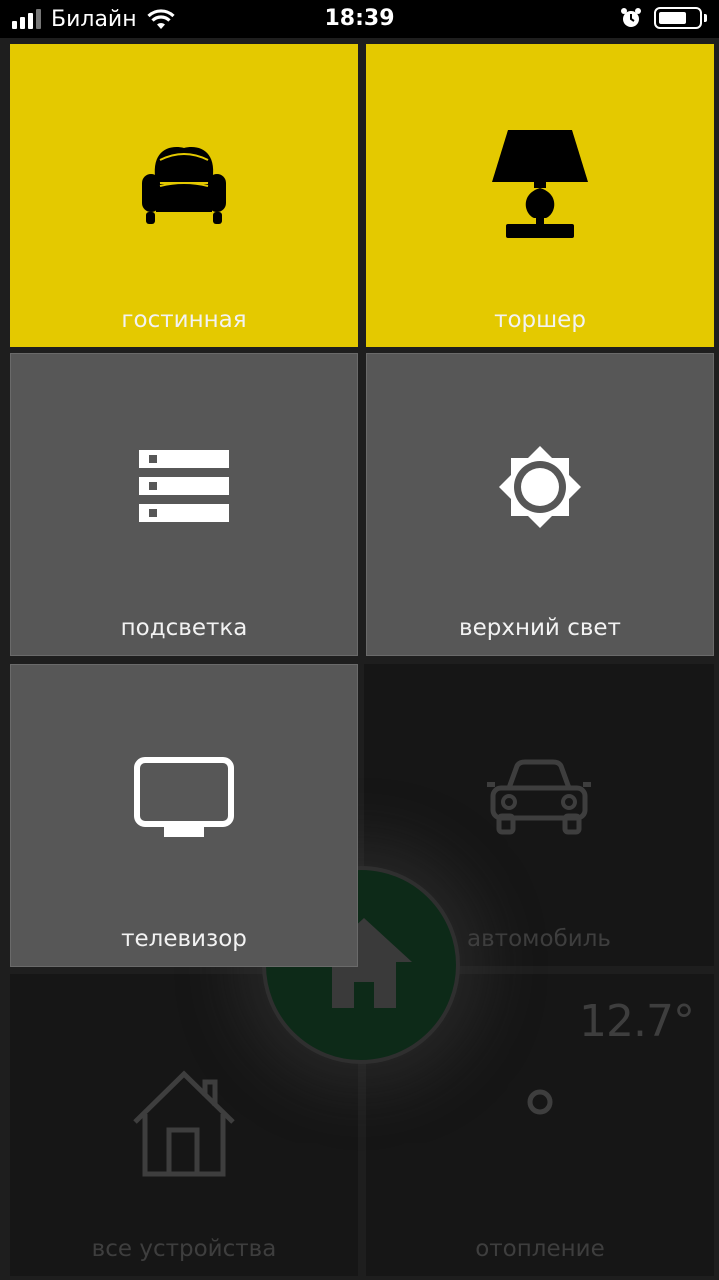  I want to click on tile-label: телевизор, so click(184, 939).